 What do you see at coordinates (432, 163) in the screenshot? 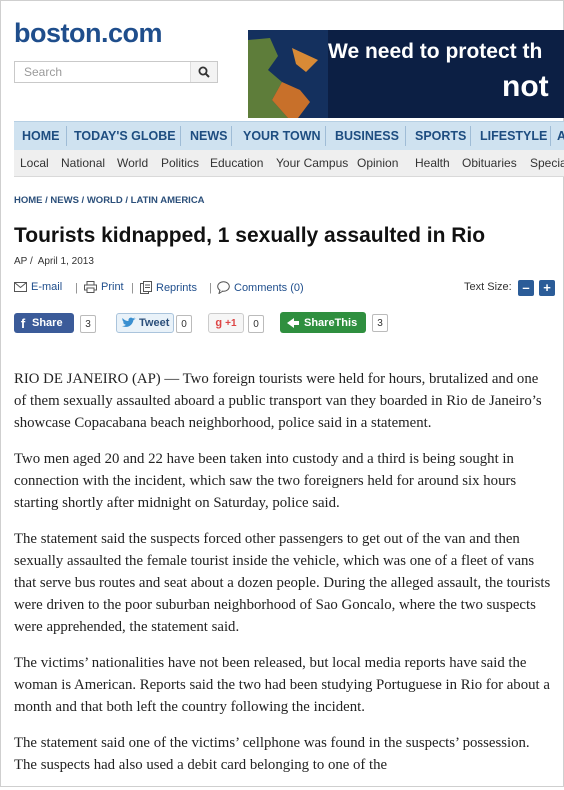
I see `subnav-health: Health` at bounding box center [432, 163].